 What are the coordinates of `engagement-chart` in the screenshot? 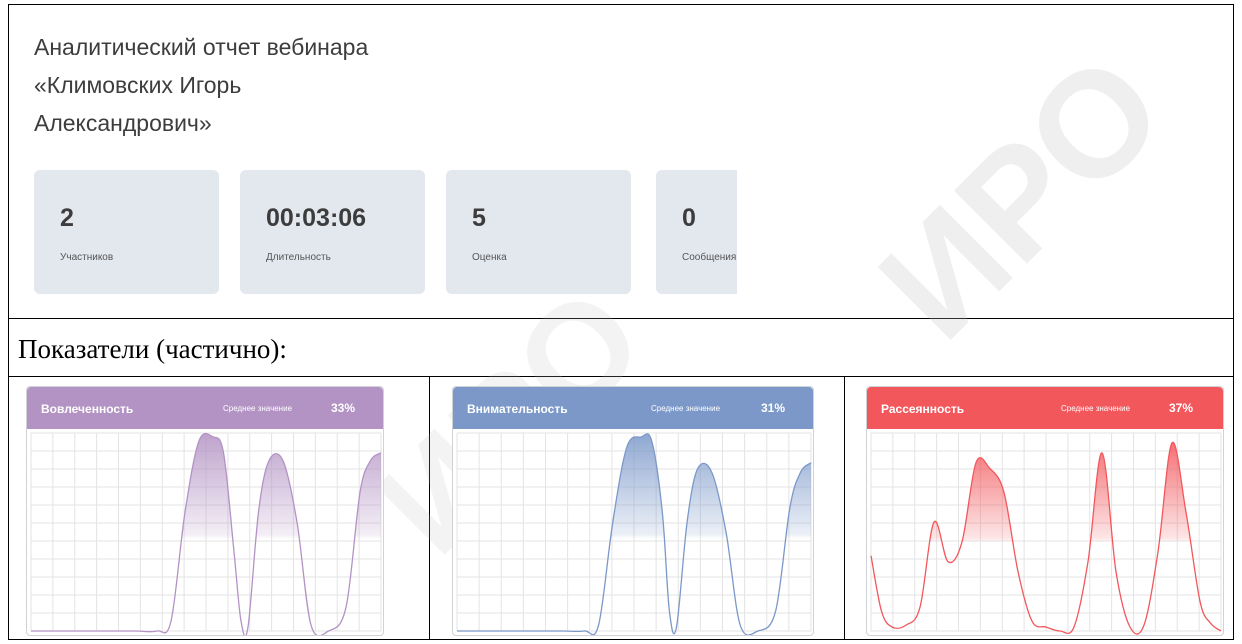 It's located at (206, 533).